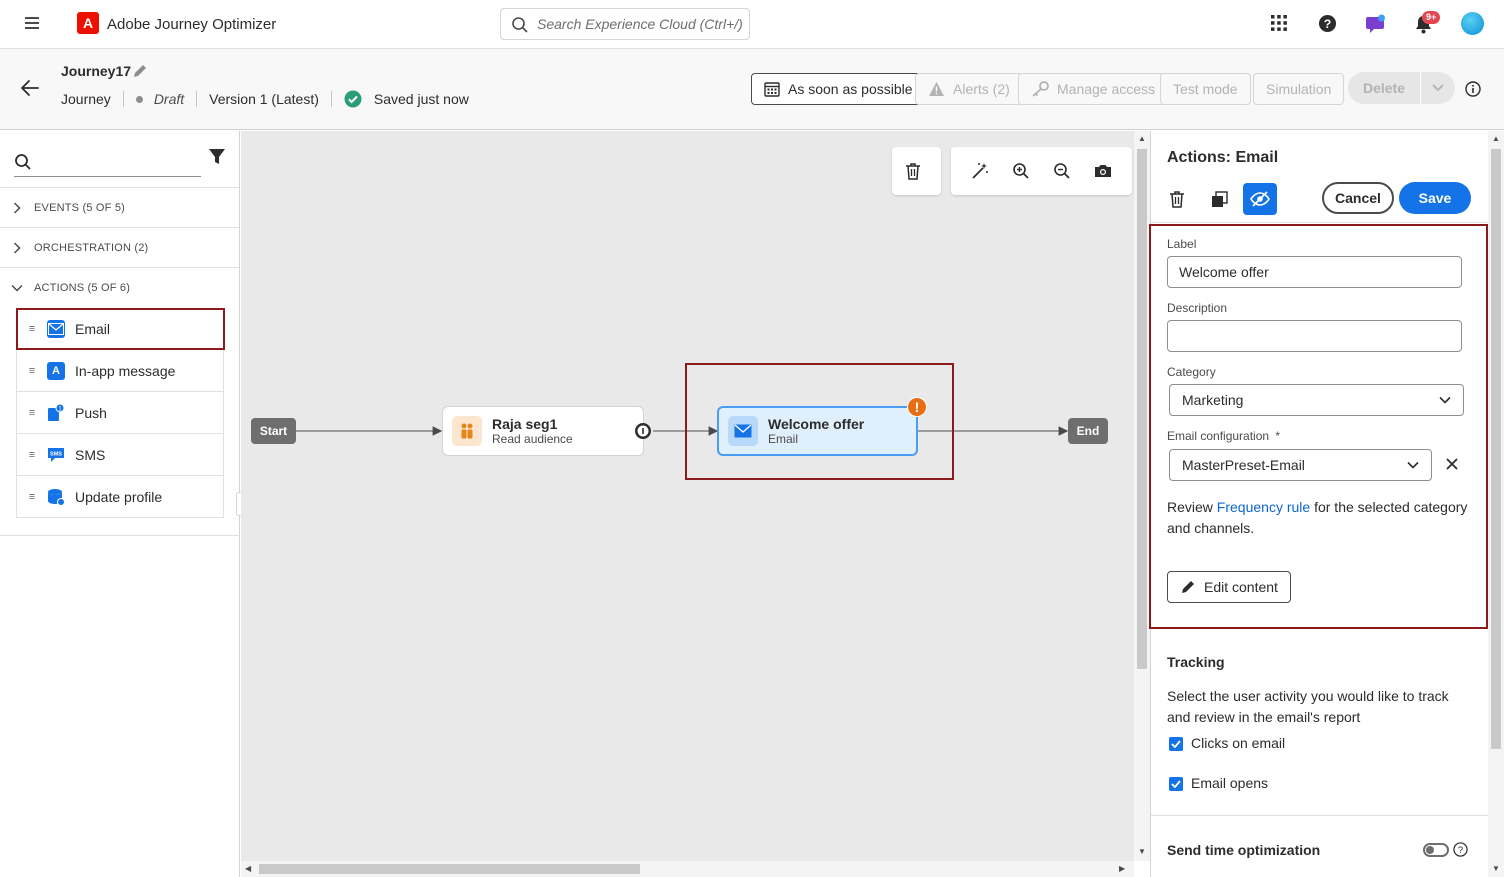 This screenshot has width=1504, height=877. I want to click on category-label: EVENTS (5 OF 5), so click(80, 207).